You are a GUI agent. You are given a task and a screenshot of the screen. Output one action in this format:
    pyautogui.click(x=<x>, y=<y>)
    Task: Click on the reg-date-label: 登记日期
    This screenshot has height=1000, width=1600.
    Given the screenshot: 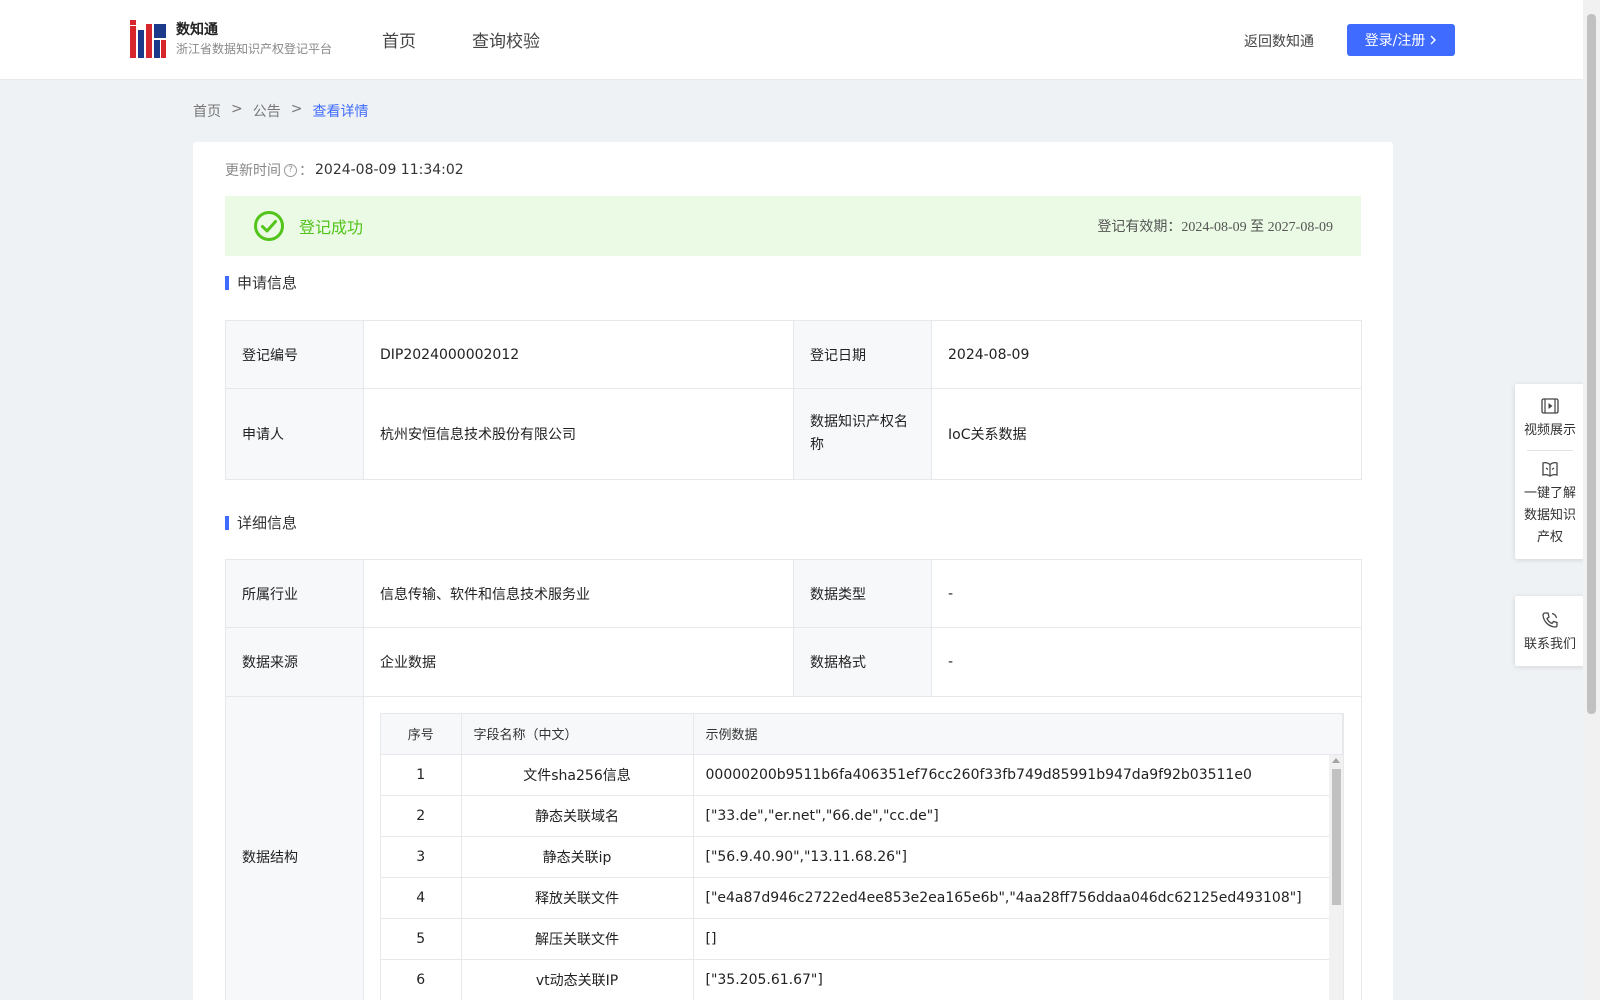 What is the action you would take?
    pyautogui.click(x=862, y=354)
    